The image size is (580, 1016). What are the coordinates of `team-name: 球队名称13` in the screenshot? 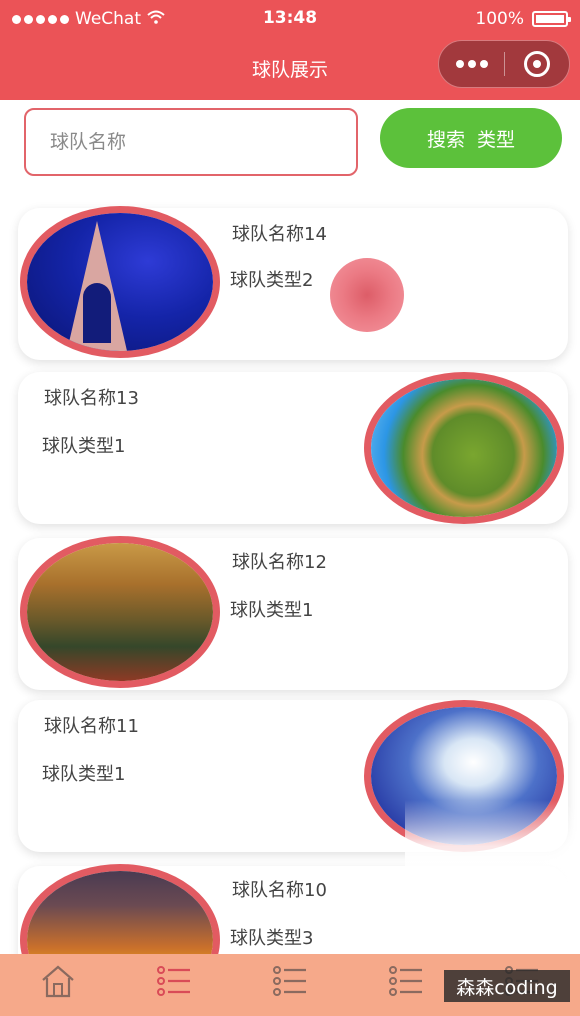 It's located at (91, 398).